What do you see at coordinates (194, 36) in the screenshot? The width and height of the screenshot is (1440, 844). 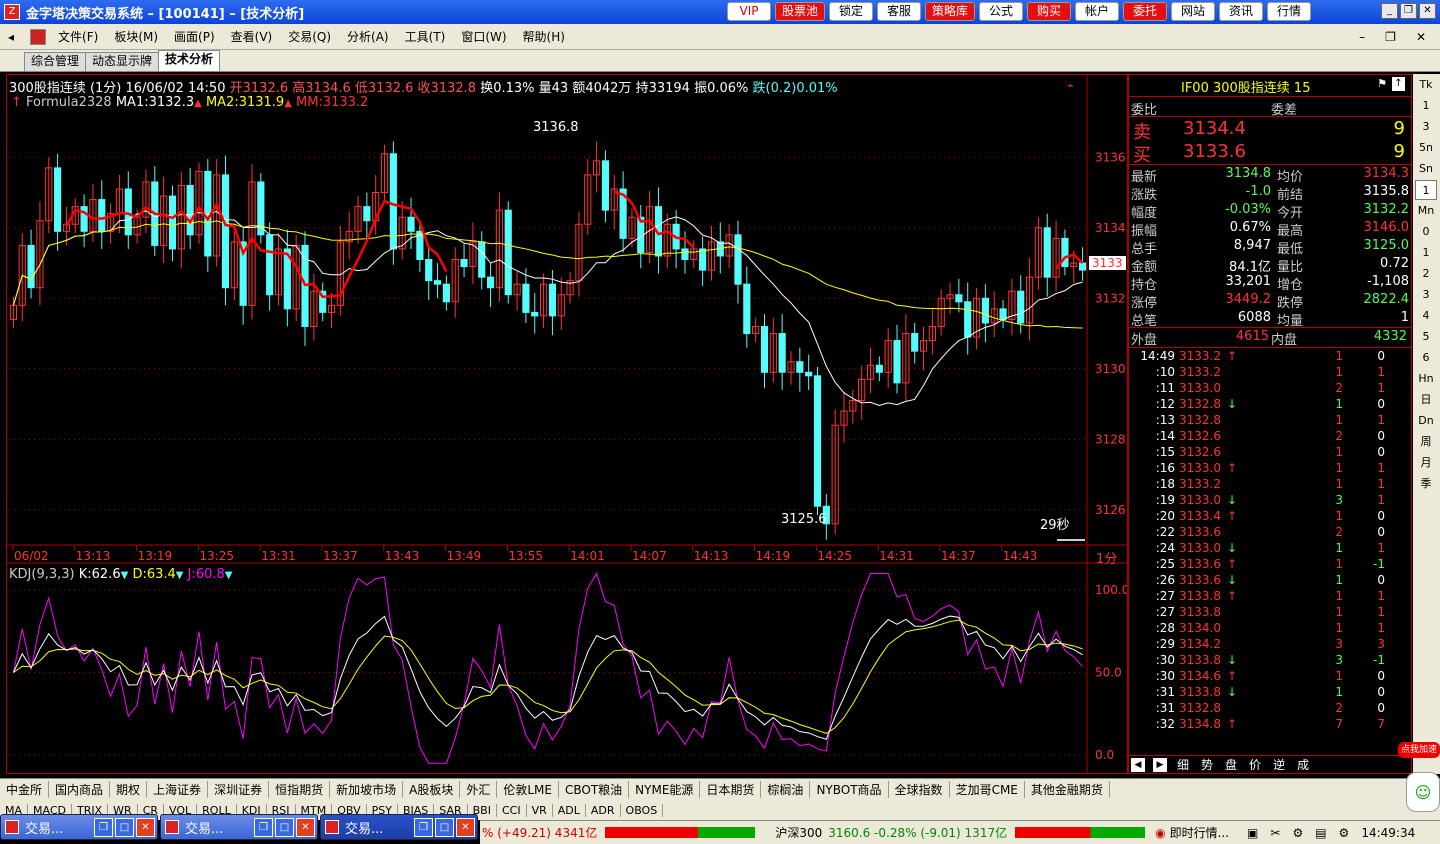 I see `menu-item-2: 画面(P)` at bounding box center [194, 36].